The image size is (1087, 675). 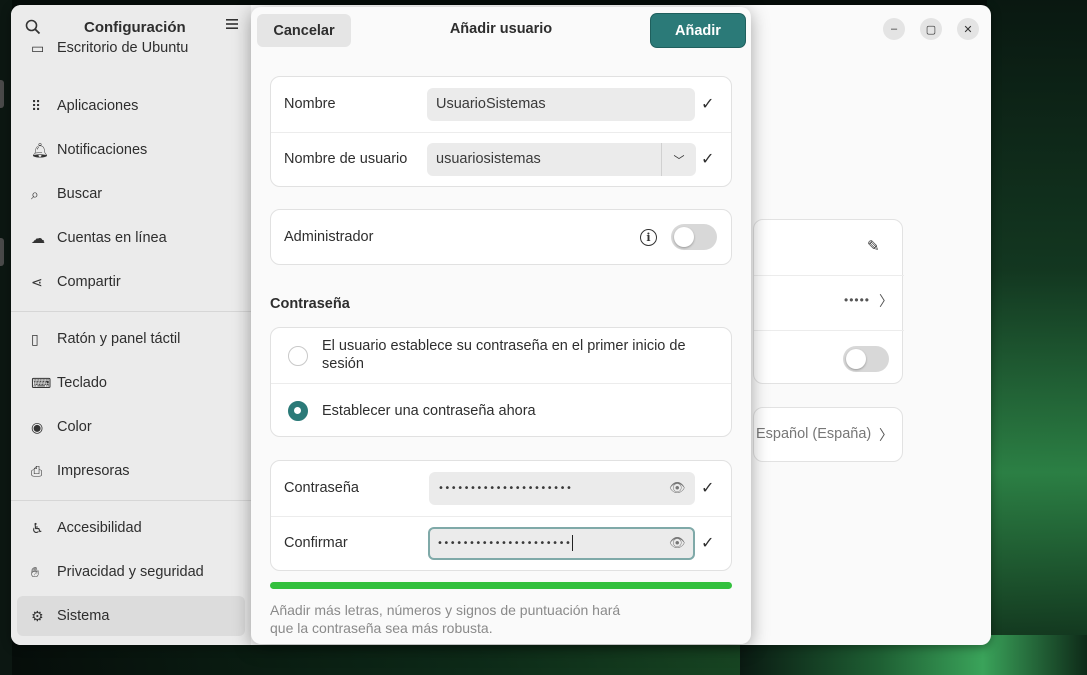 What do you see at coordinates (1037, 337) in the screenshot?
I see `wallpaper-aurora` at bounding box center [1037, 337].